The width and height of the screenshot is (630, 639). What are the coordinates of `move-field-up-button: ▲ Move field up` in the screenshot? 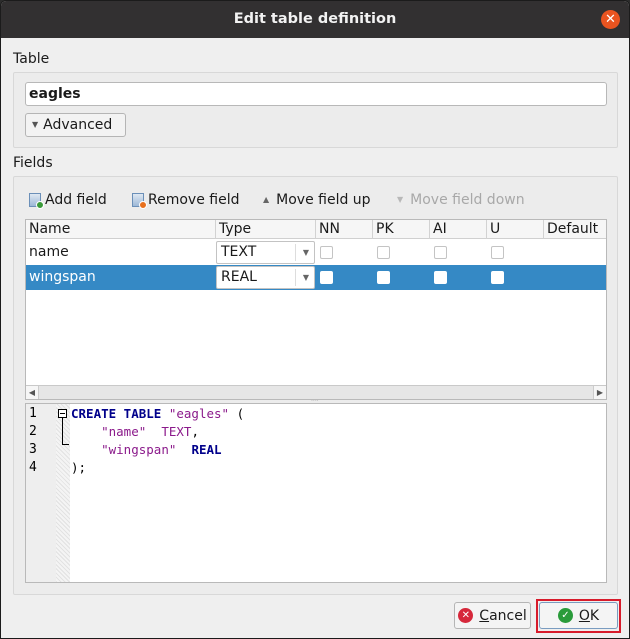 It's located at (317, 200).